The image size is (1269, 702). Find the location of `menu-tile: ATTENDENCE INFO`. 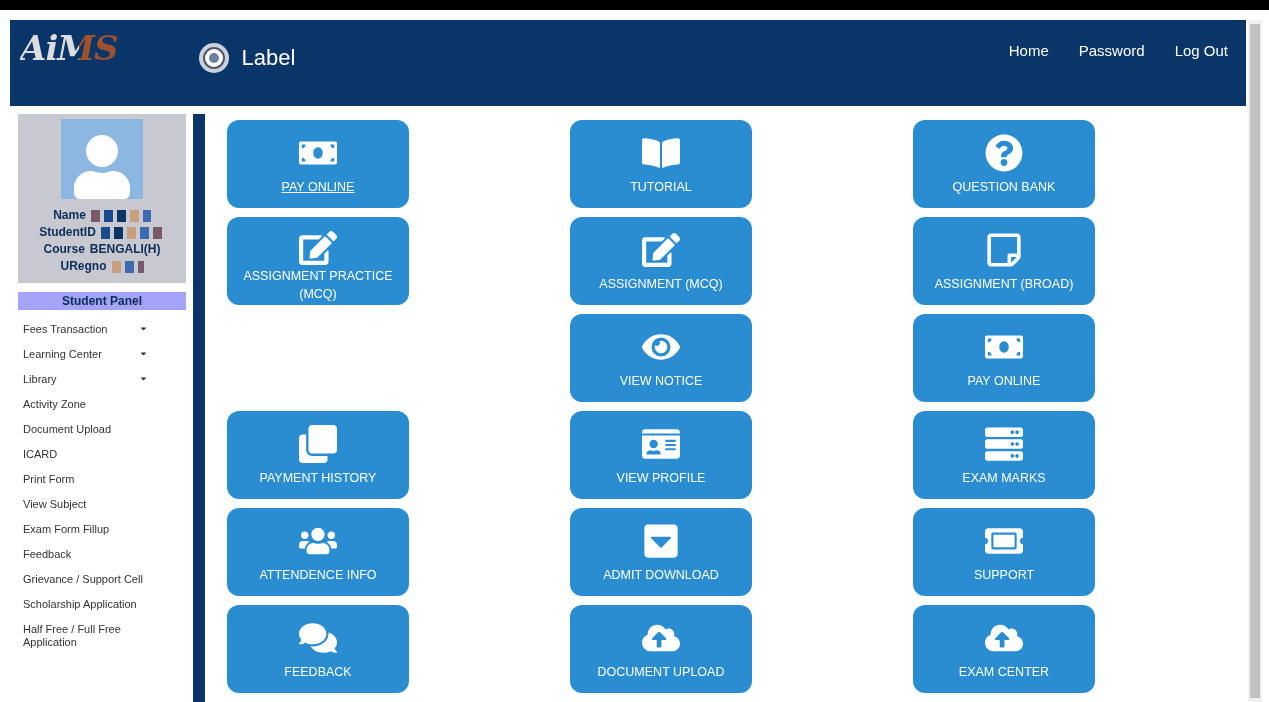

menu-tile: ATTENDENCE INFO is located at coordinates (318, 552).